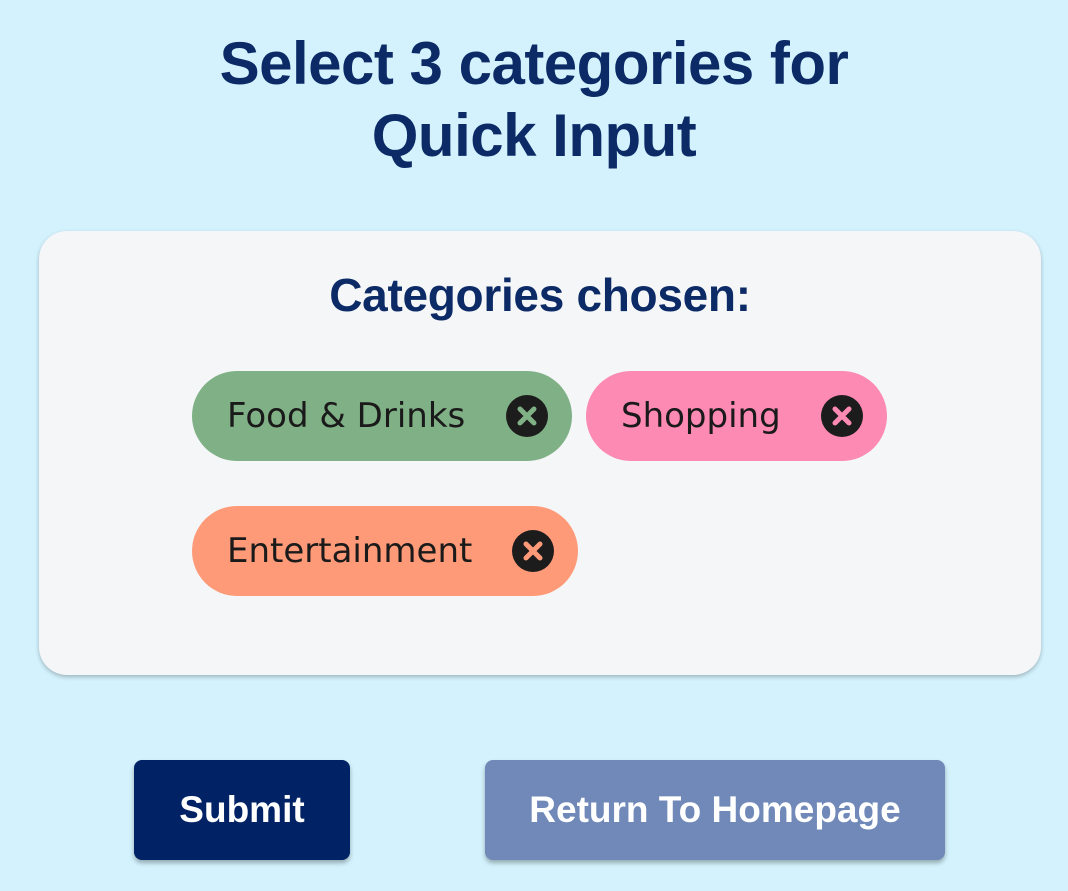 This screenshot has width=1068, height=891. I want to click on chip-label: Shopping, so click(701, 416).